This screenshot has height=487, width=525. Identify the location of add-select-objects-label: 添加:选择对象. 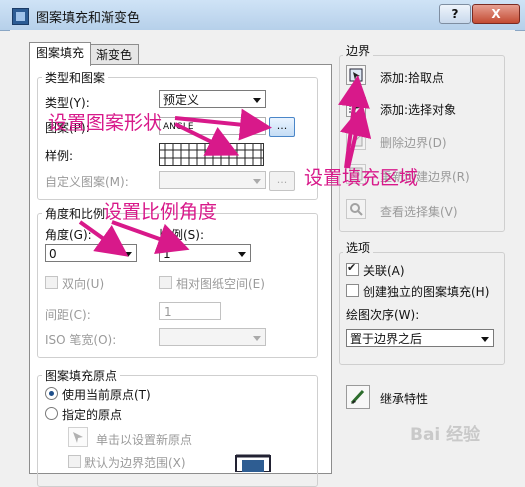
(418, 110).